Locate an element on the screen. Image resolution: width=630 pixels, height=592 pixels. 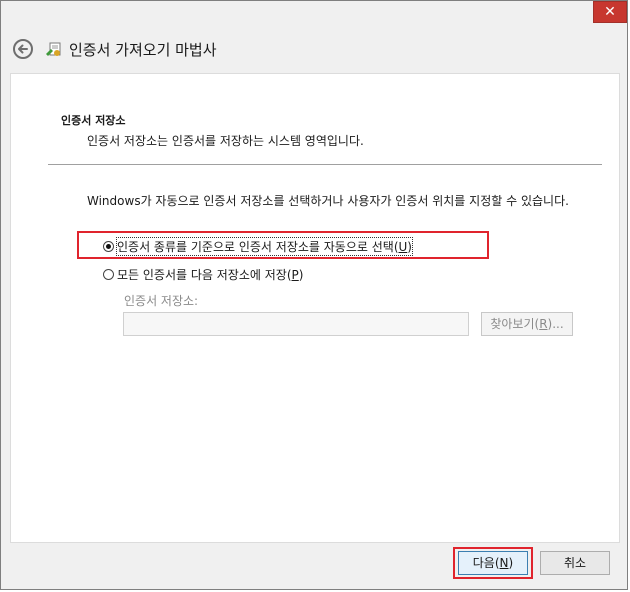
divider is located at coordinates (325, 164).